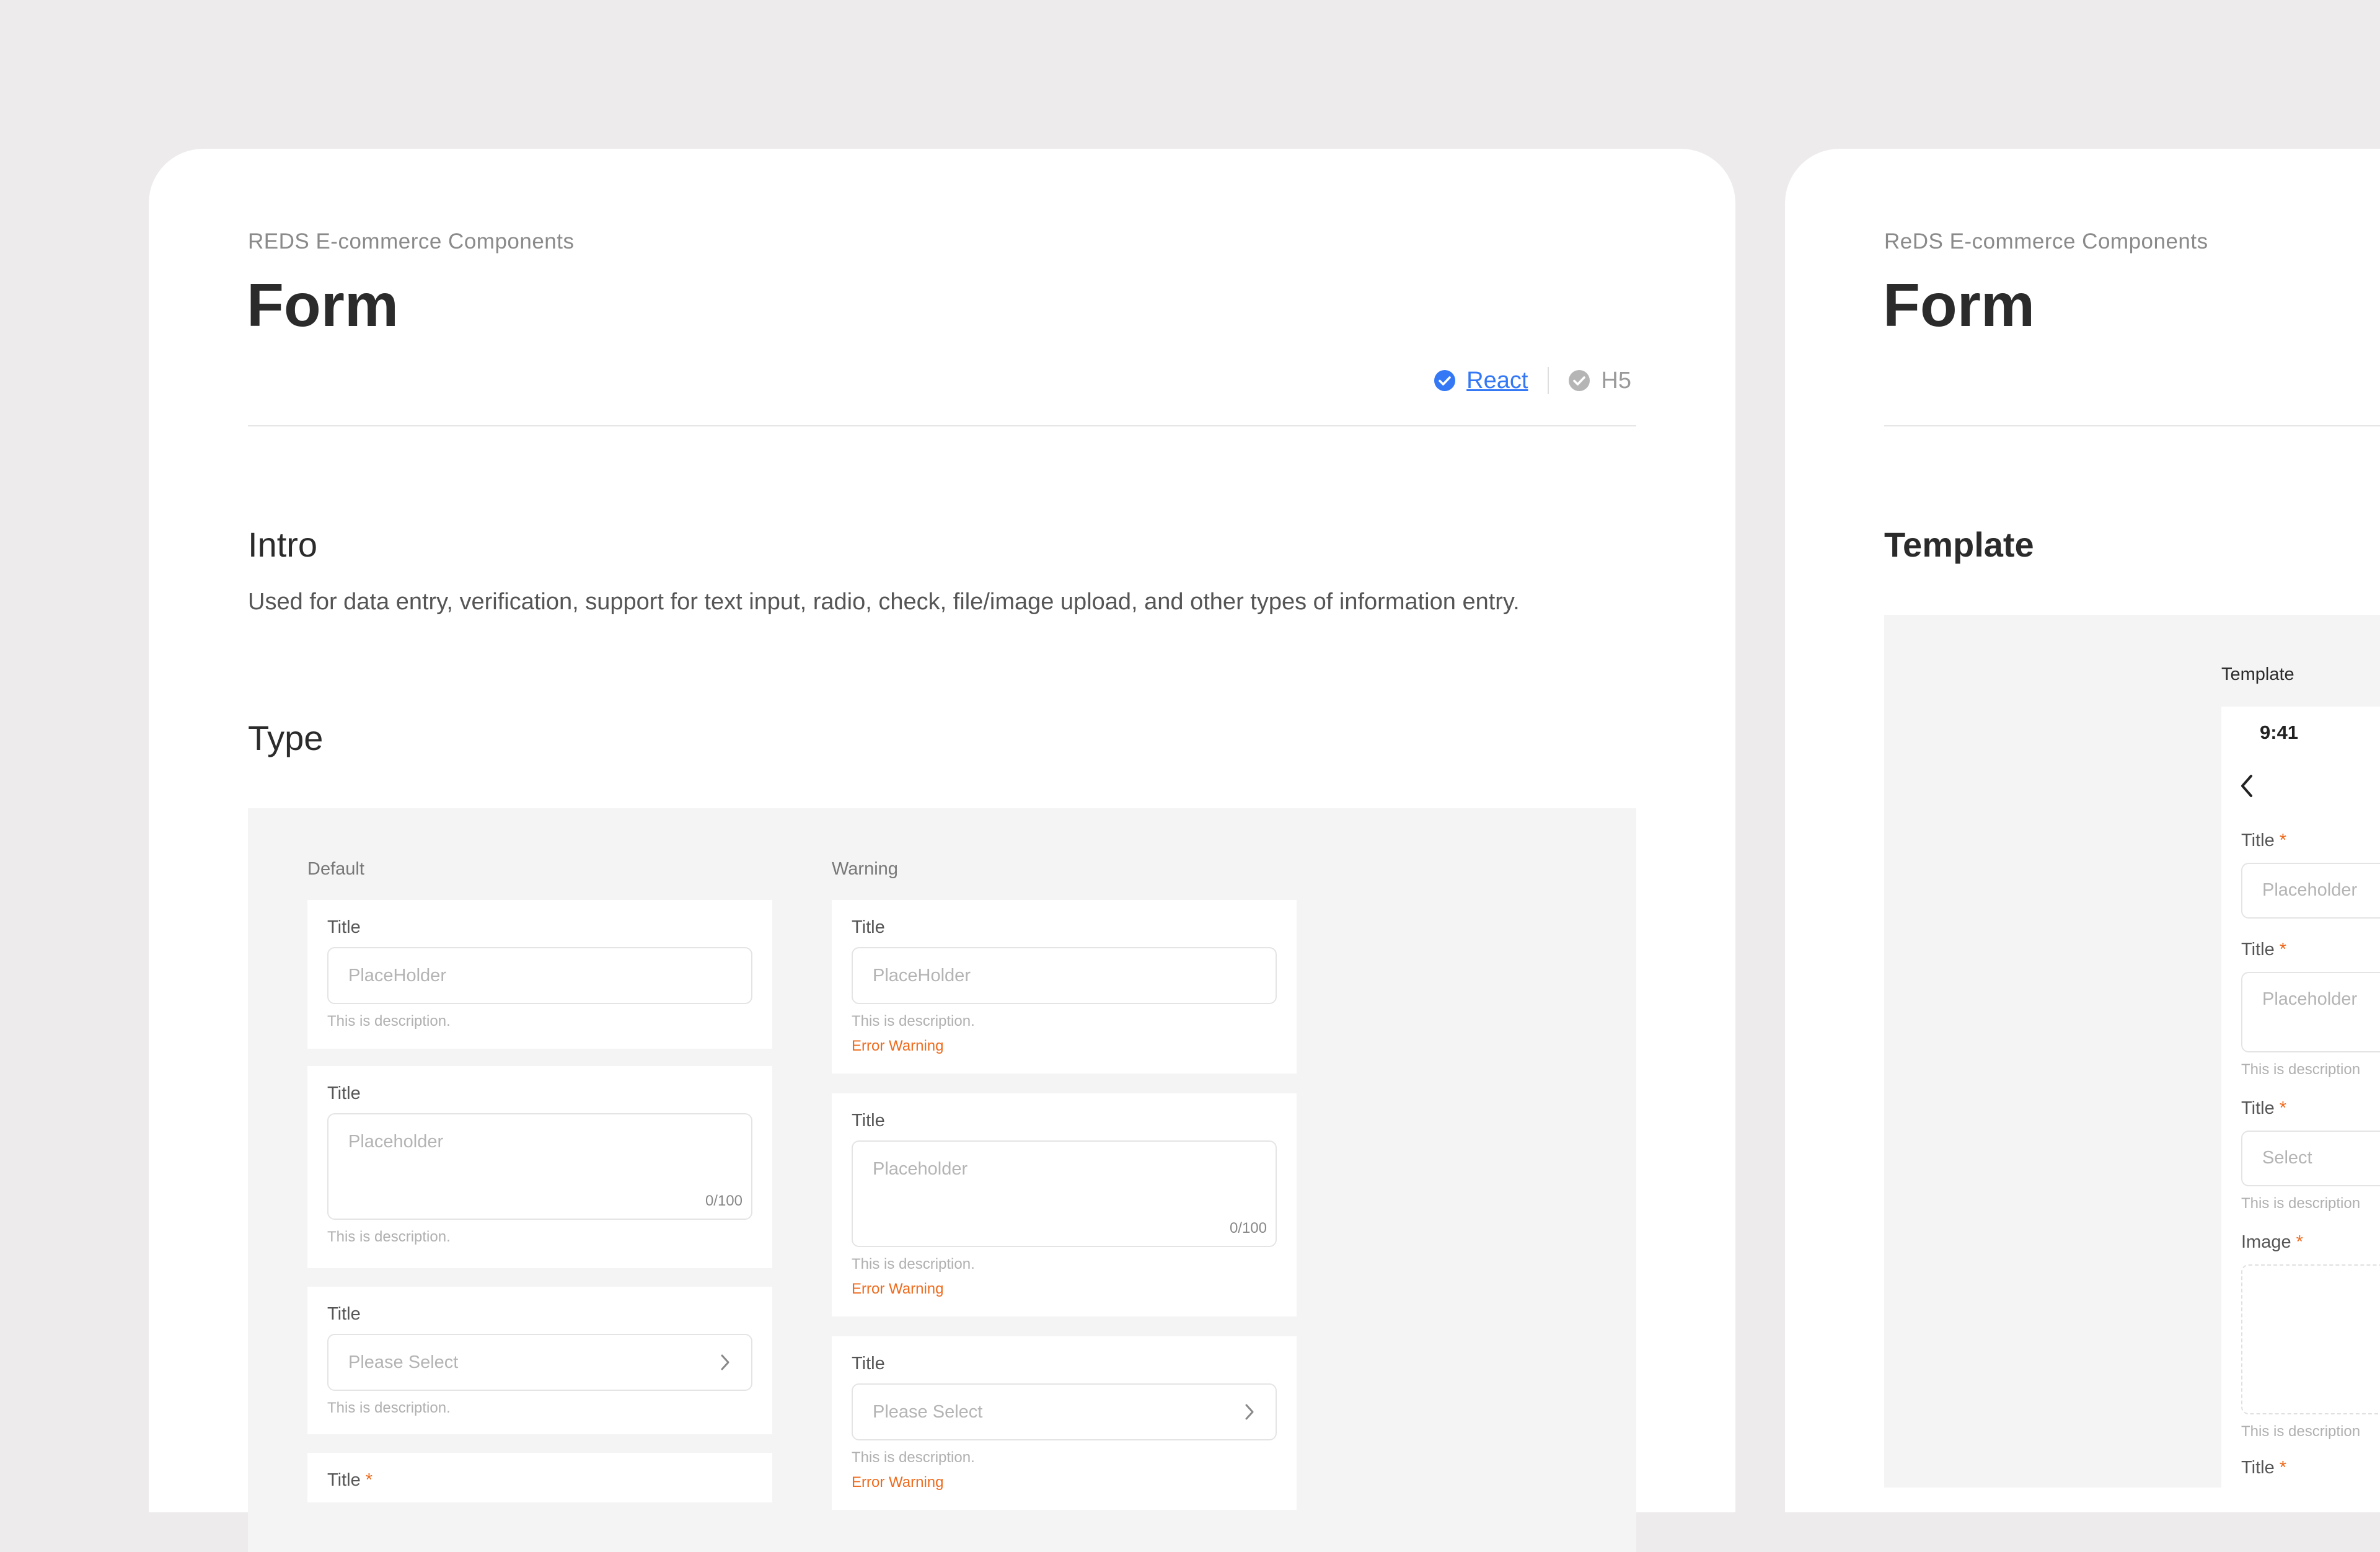 Image resolution: width=2380 pixels, height=1552 pixels. What do you see at coordinates (2247, 786) in the screenshot?
I see `back-arrow-icon` at bounding box center [2247, 786].